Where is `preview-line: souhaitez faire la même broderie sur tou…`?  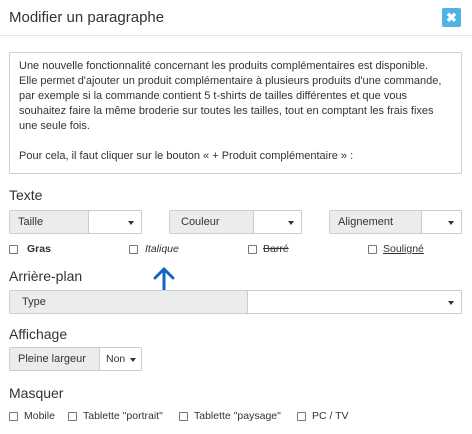 preview-line: souhaitez faire la même broderie sur tou… is located at coordinates (226, 111).